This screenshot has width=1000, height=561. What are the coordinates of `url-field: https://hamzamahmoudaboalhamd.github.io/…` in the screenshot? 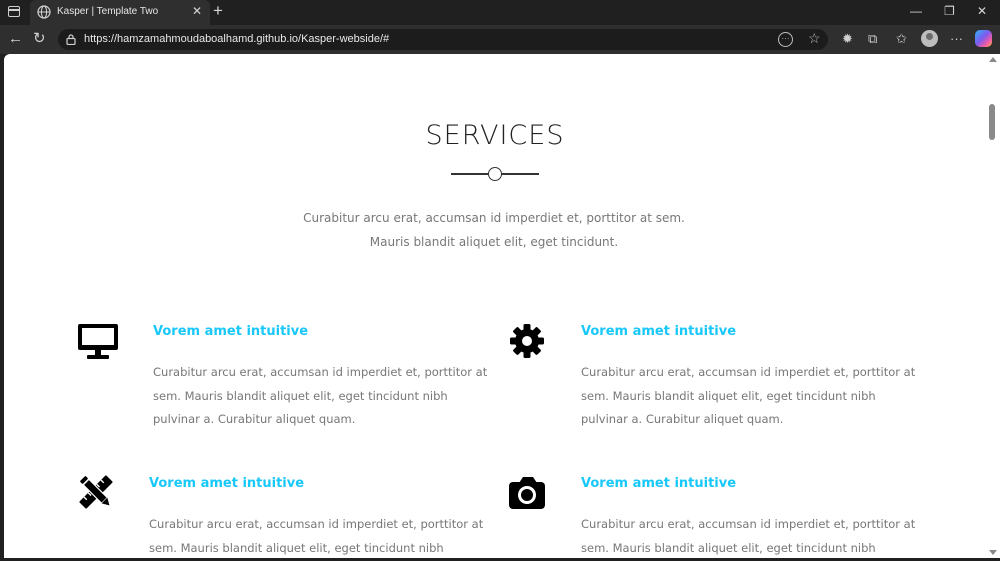 It's located at (443, 39).